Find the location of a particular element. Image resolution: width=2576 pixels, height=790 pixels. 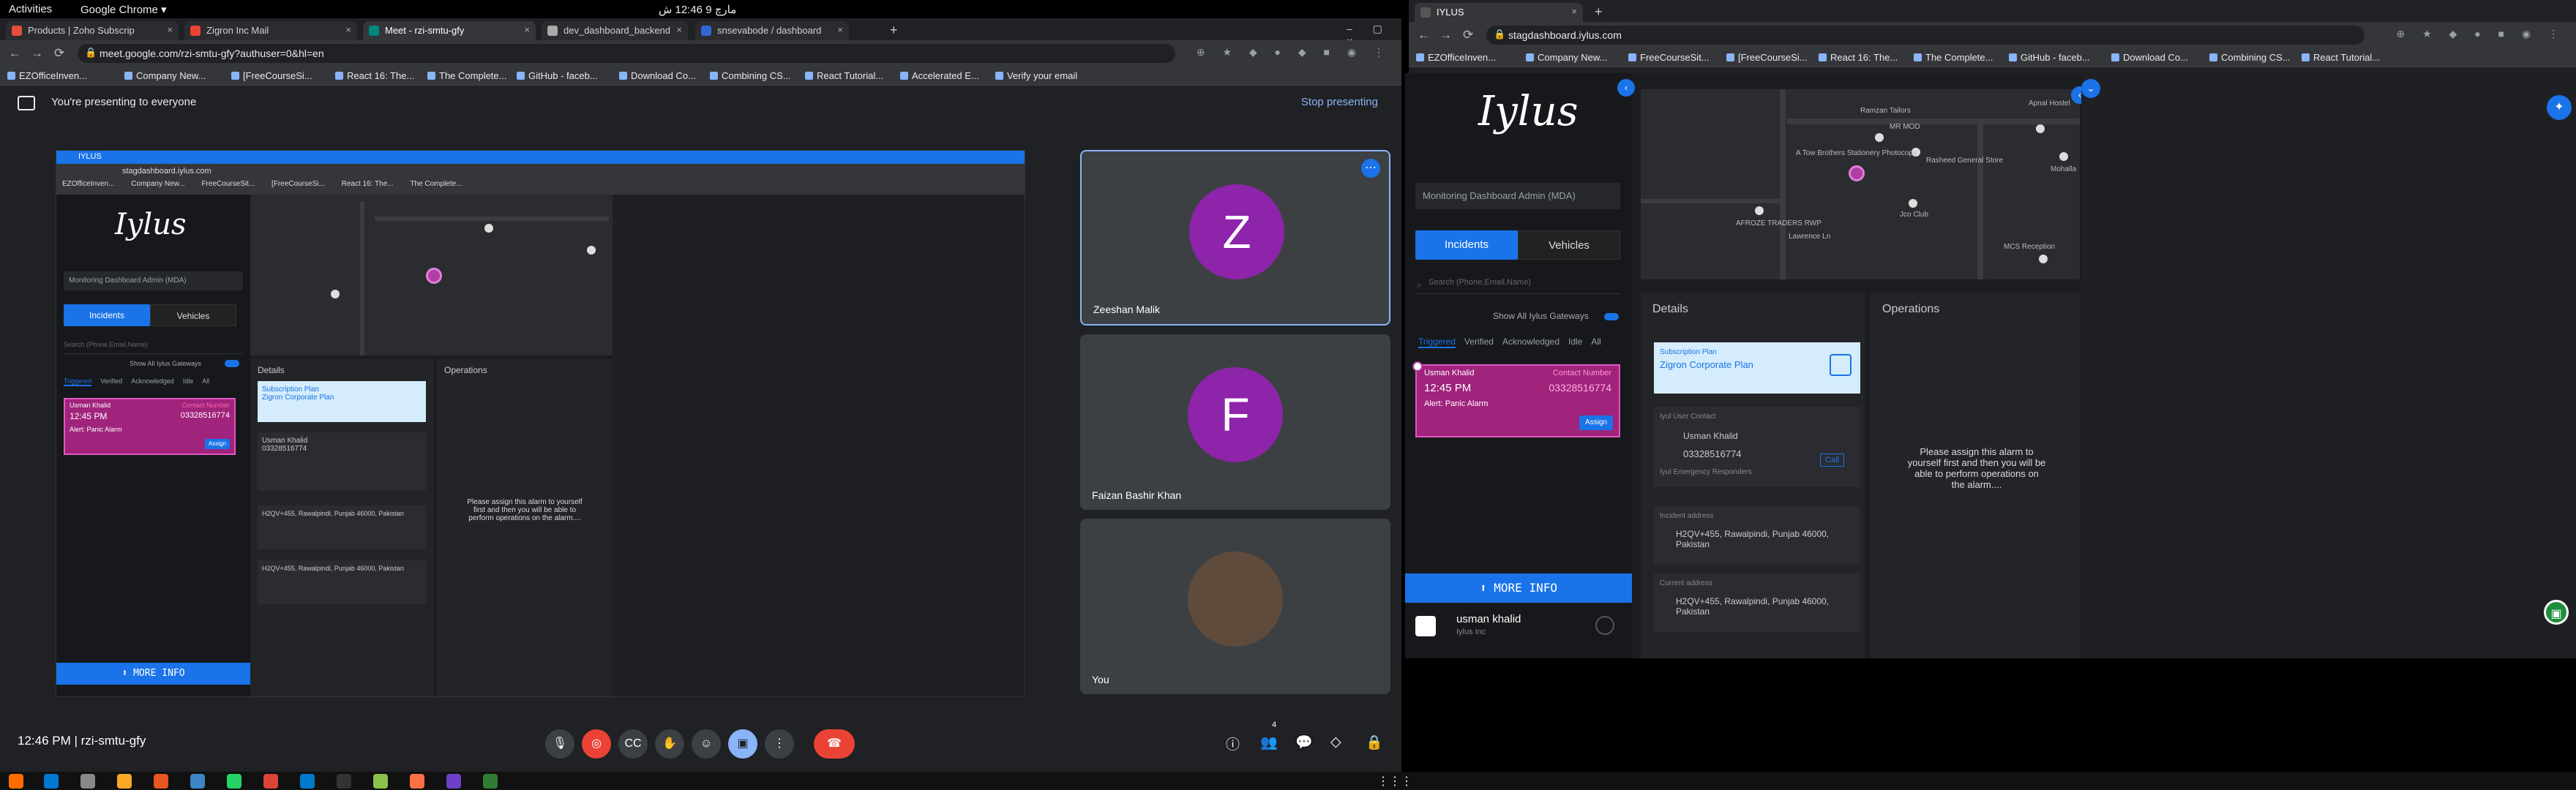

app-grid-icon: ⋮⋮⋮ is located at coordinates (1394, 781).